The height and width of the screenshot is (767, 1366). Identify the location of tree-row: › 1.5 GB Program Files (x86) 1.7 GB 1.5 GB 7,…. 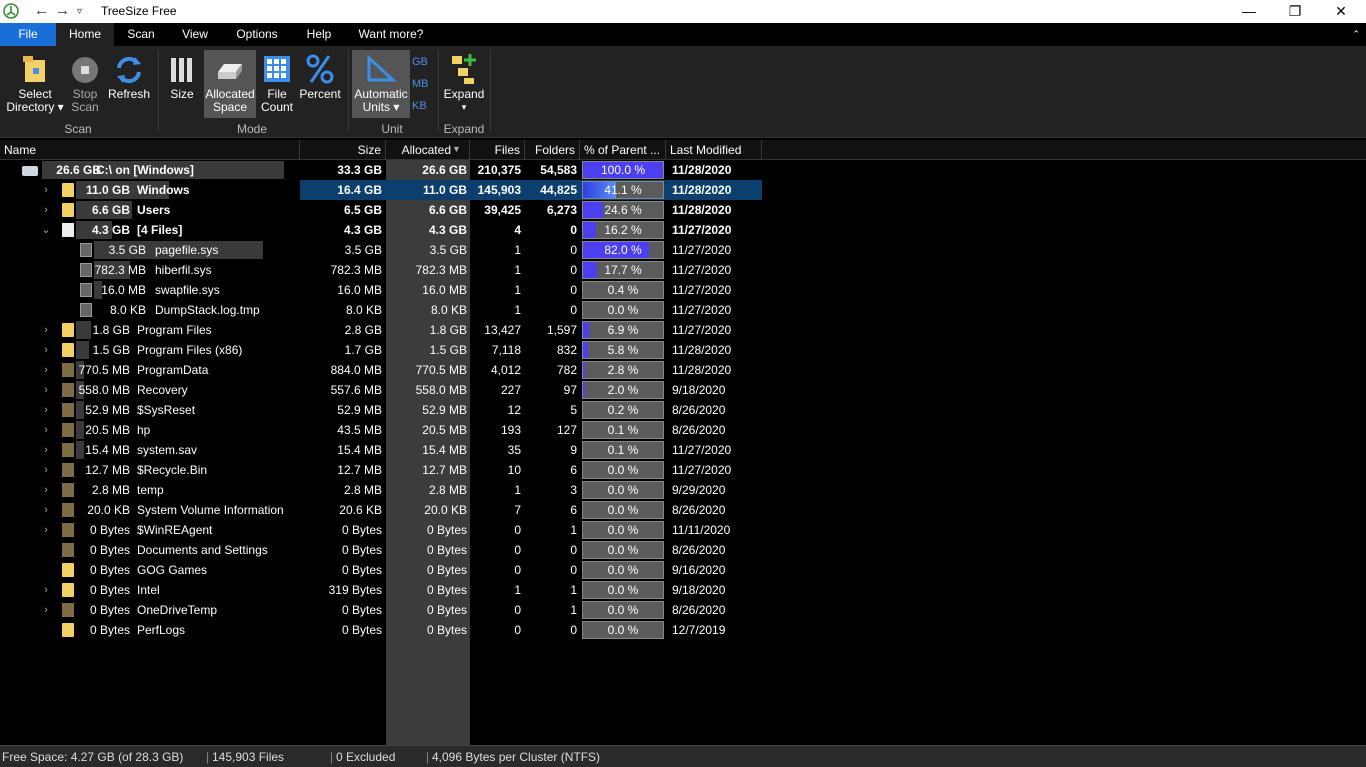
(683, 350).